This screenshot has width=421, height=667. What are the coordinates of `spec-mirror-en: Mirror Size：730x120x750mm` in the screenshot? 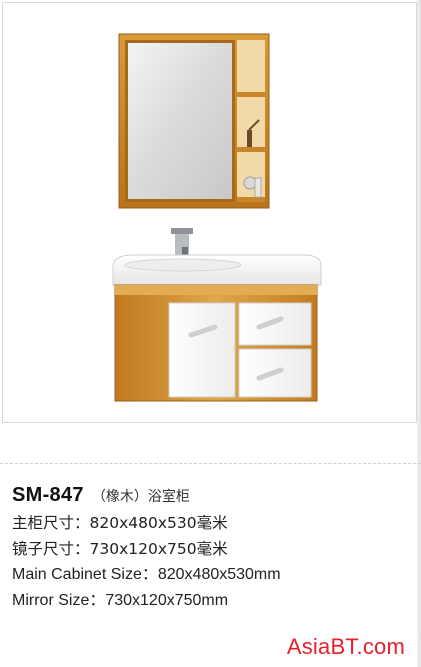 It's located at (120, 600).